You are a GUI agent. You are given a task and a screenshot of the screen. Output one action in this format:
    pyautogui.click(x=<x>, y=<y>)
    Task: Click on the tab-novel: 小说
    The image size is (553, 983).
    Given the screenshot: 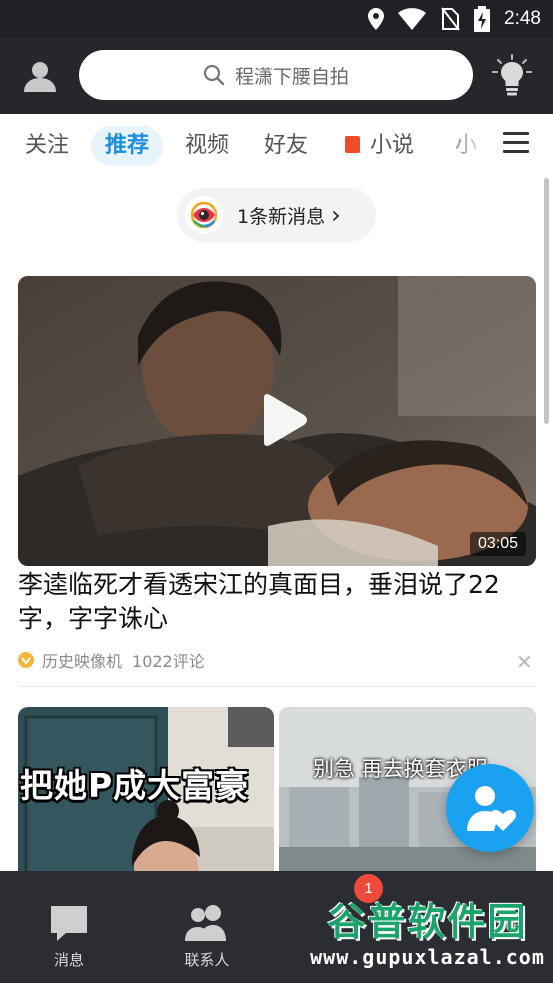 What is the action you would take?
    pyautogui.click(x=379, y=146)
    